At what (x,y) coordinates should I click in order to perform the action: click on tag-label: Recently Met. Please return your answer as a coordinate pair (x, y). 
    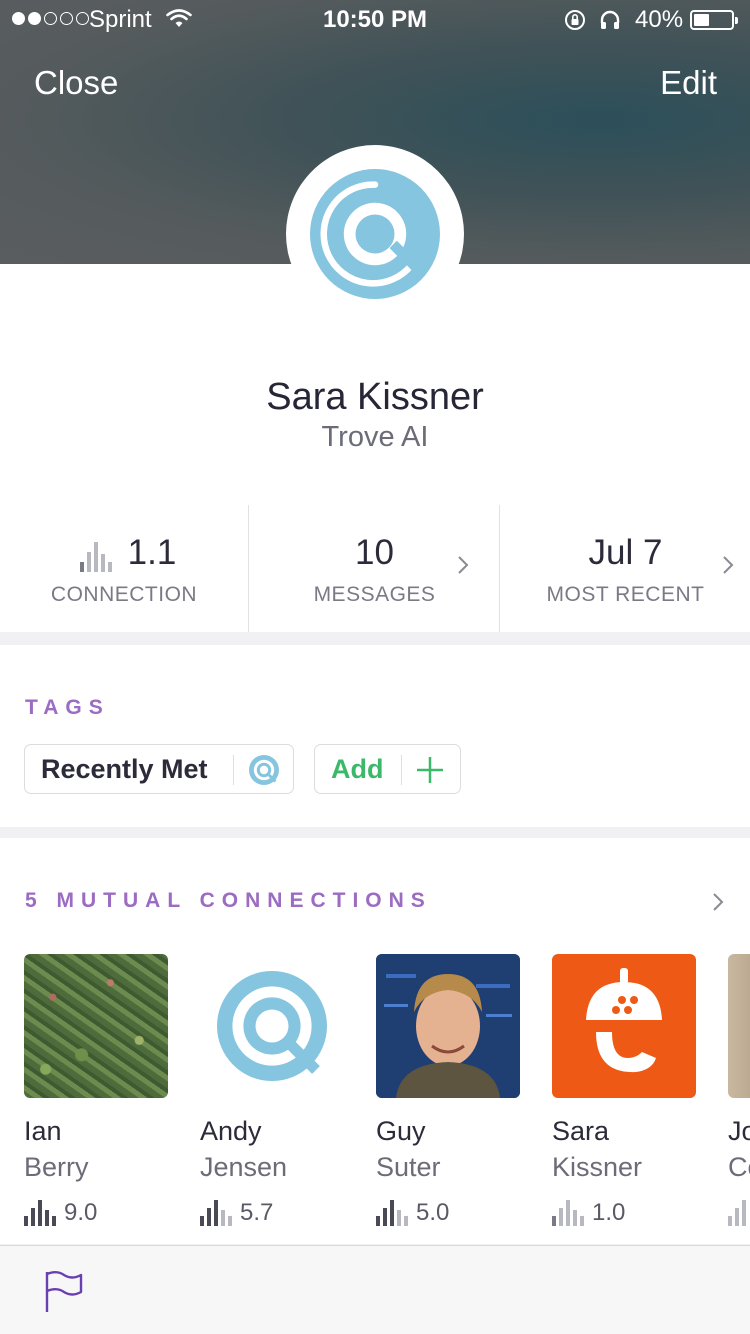
    Looking at the image, I should click on (124, 769).